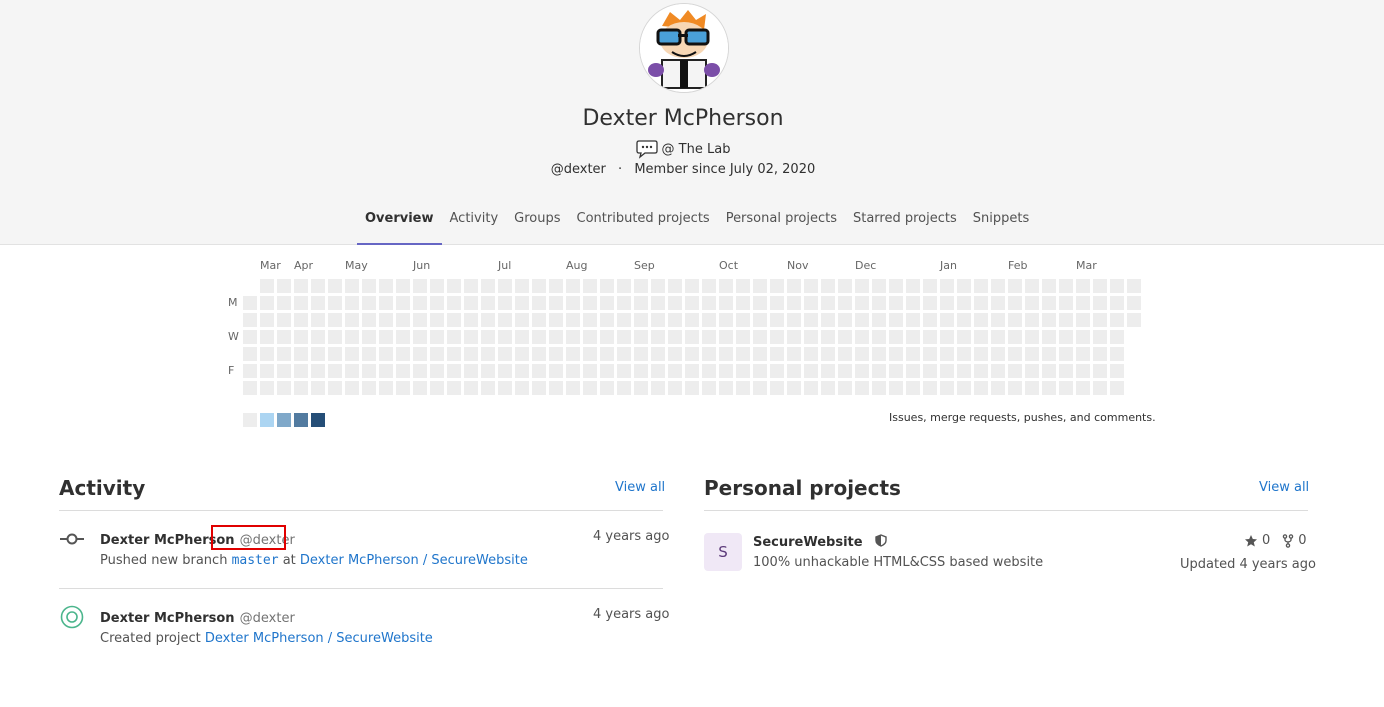 The image size is (1384, 707). Describe the element at coordinates (905, 225) in the screenshot. I see `tab-starred-projects: Starred projects` at that location.